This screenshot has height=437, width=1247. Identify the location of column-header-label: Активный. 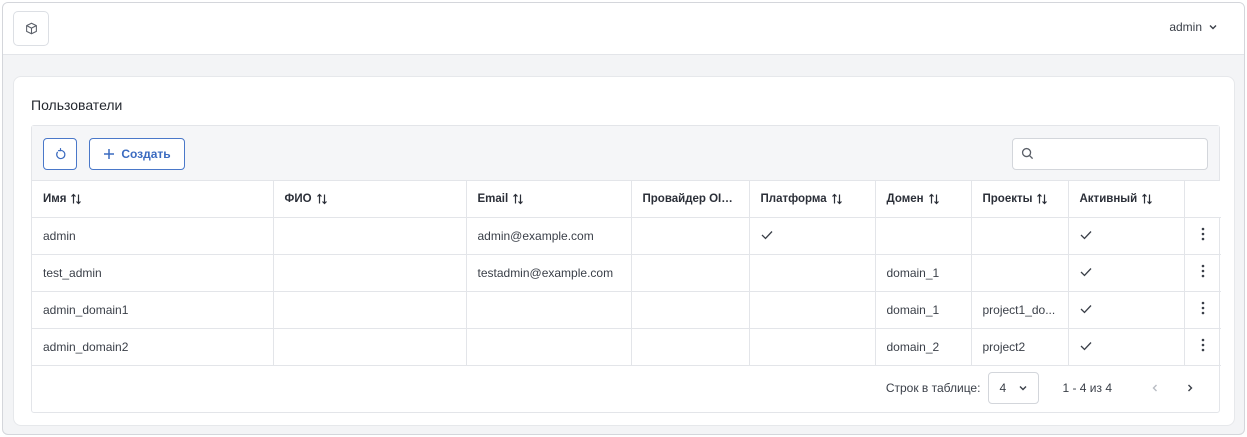
(1108, 198).